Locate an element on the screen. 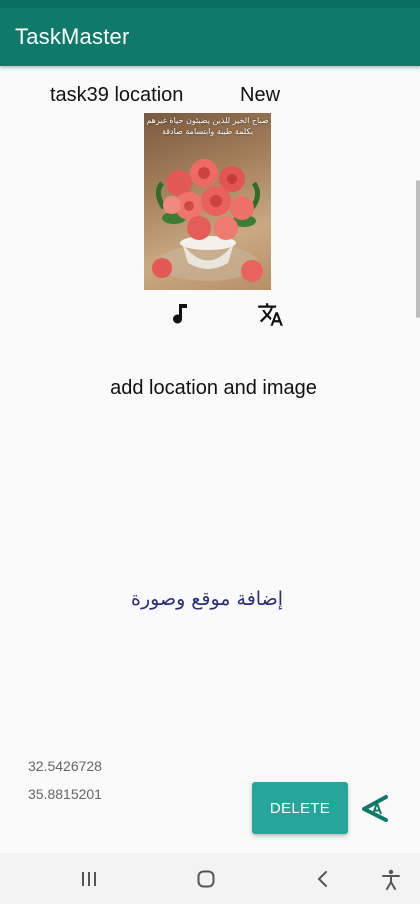  delete-button: DELETE is located at coordinates (300, 808).